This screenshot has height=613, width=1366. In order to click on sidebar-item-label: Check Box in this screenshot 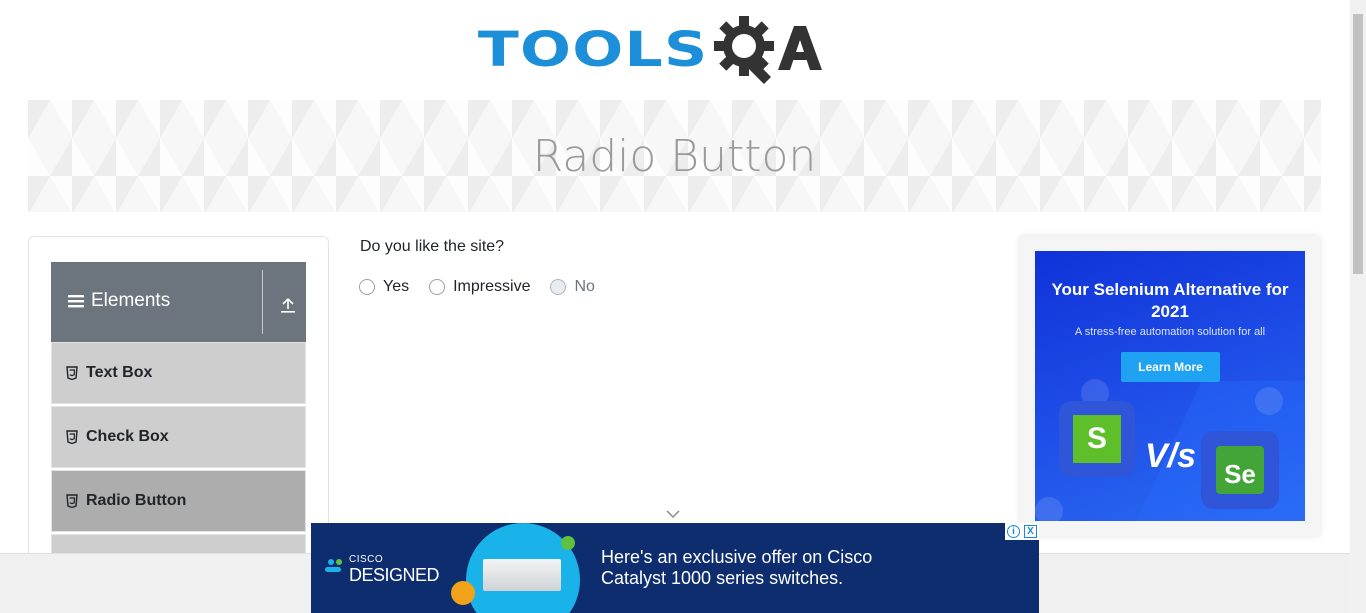, I will do `click(127, 436)`.